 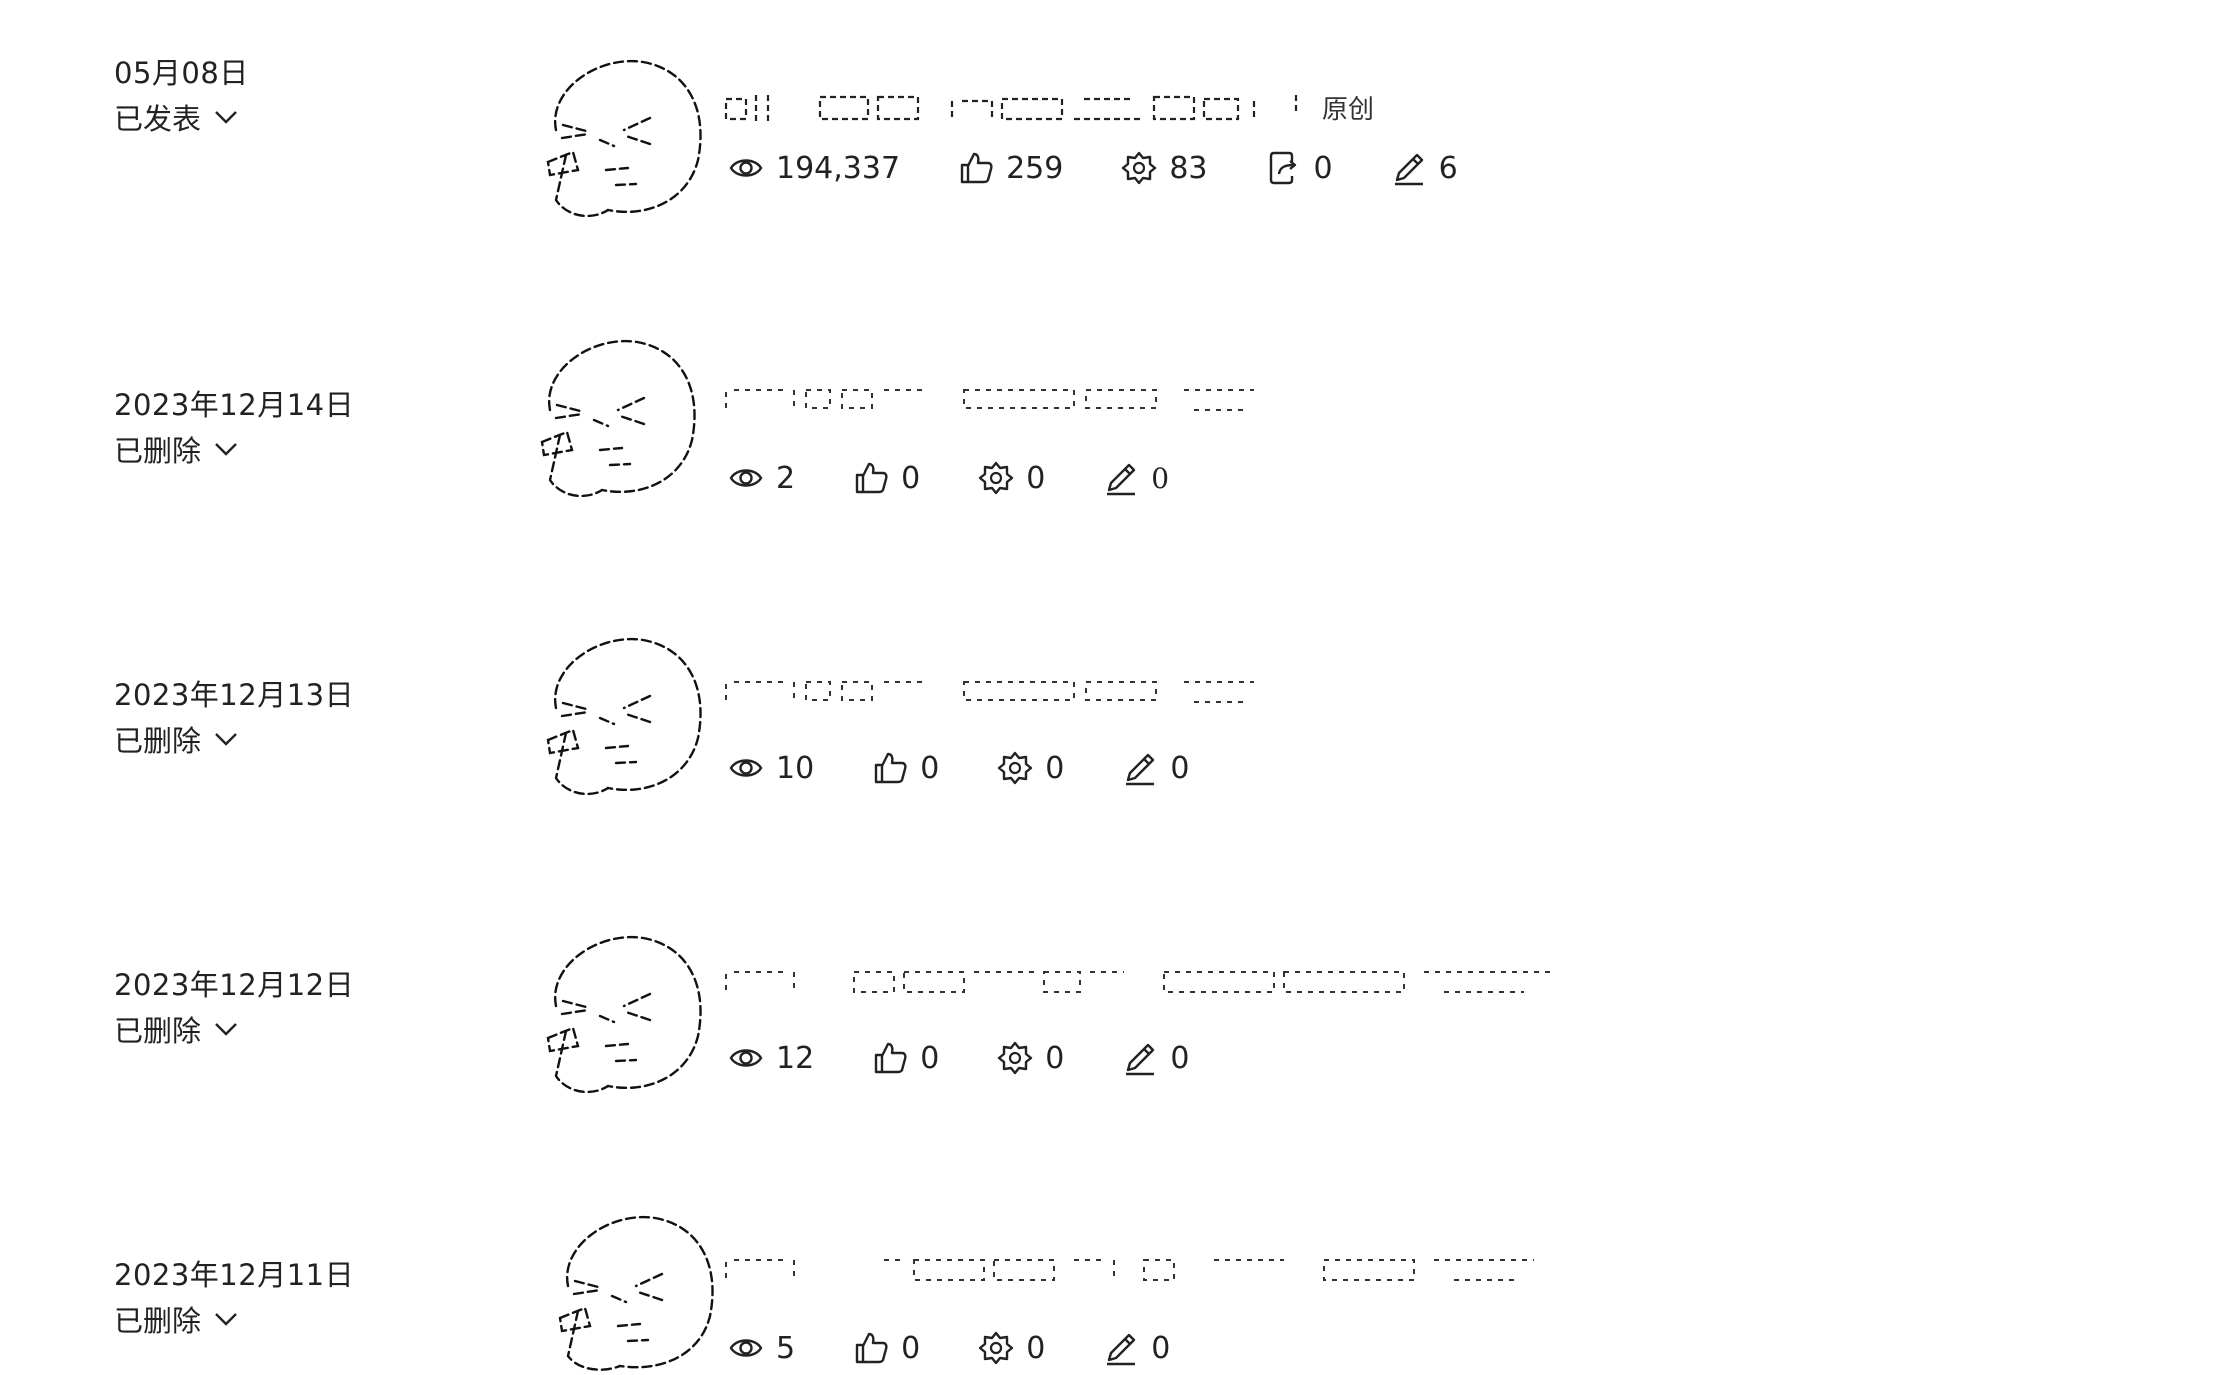 What do you see at coordinates (1299, 168) in the screenshot?
I see `shares-stat: 0` at bounding box center [1299, 168].